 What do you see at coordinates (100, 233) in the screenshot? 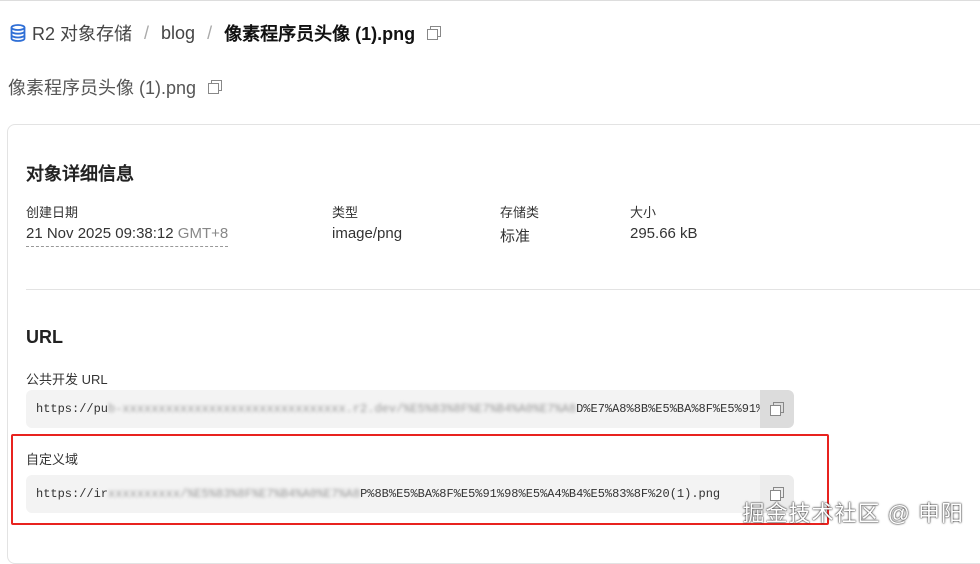
I see `created-date: 21 Nov 2025 09:38:12` at bounding box center [100, 233].